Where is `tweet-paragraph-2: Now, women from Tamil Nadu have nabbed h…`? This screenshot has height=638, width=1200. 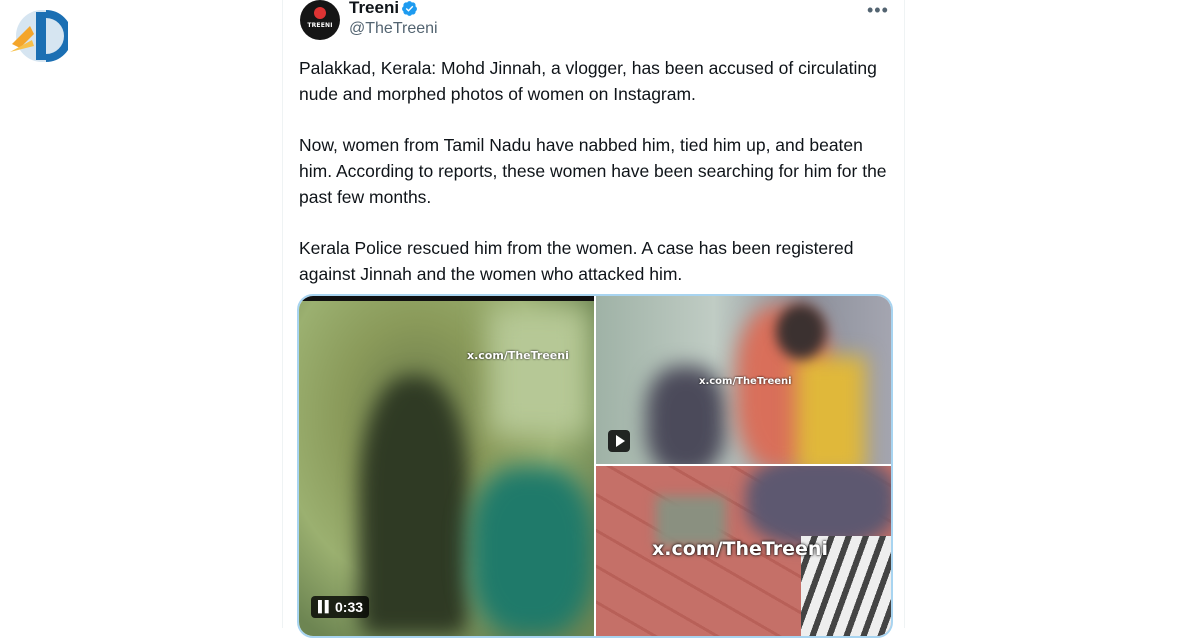 tweet-paragraph-2: Now, women from Tamil Nadu have nabbed h… is located at coordinates (593, 171).